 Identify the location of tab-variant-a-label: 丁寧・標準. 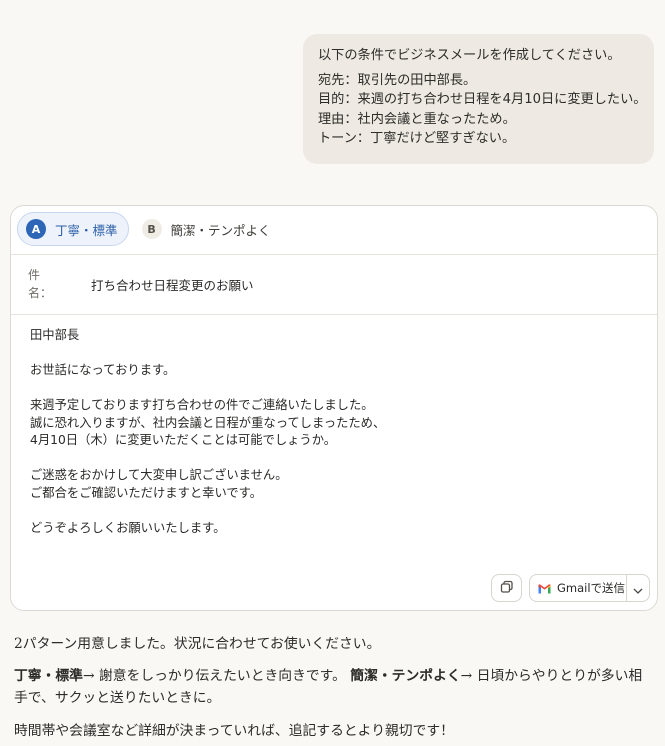
(86, 230).